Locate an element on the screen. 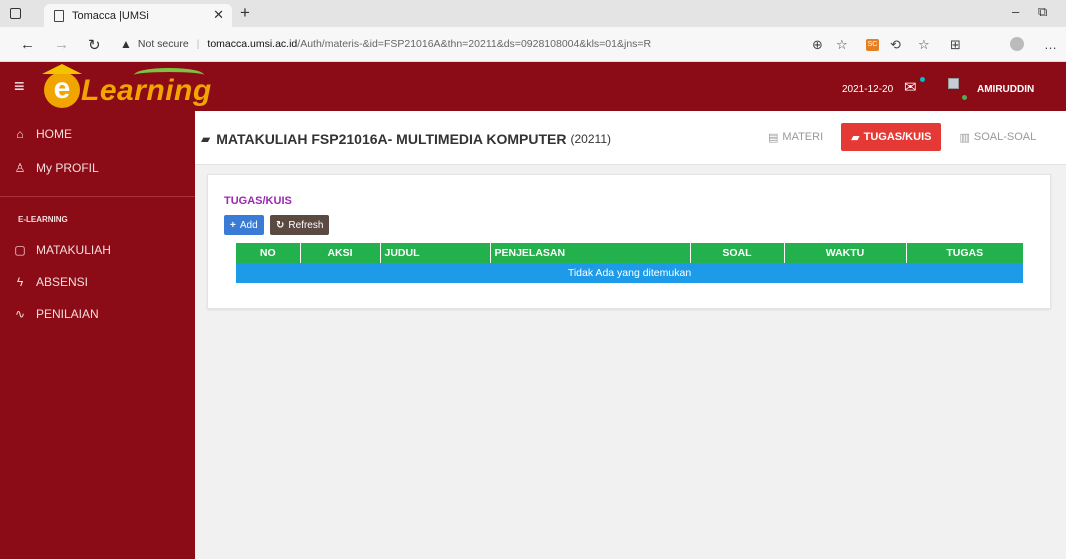 The image size is (1066, 559). page-icon is located at coordinates (59, 15).